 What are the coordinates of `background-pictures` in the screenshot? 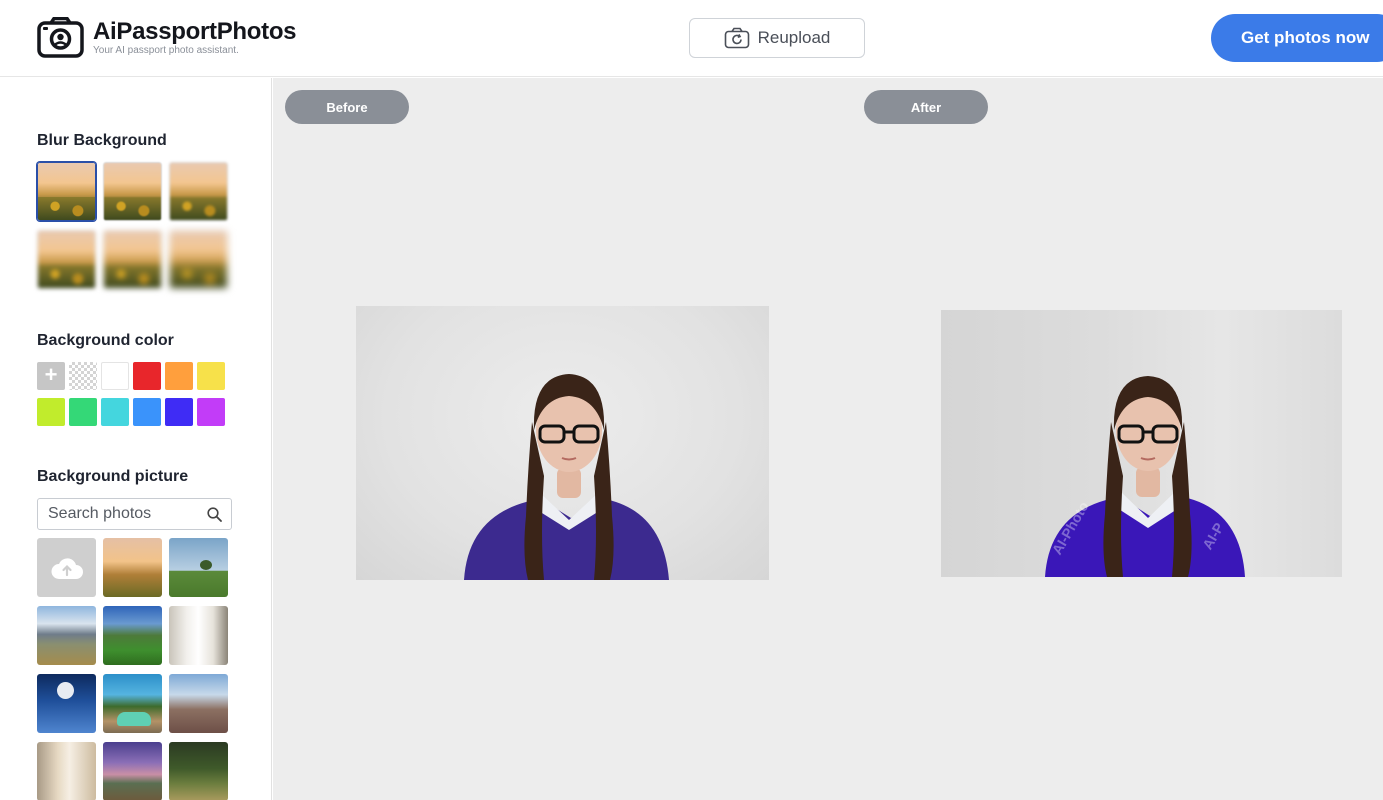 It's located at (132, 669).